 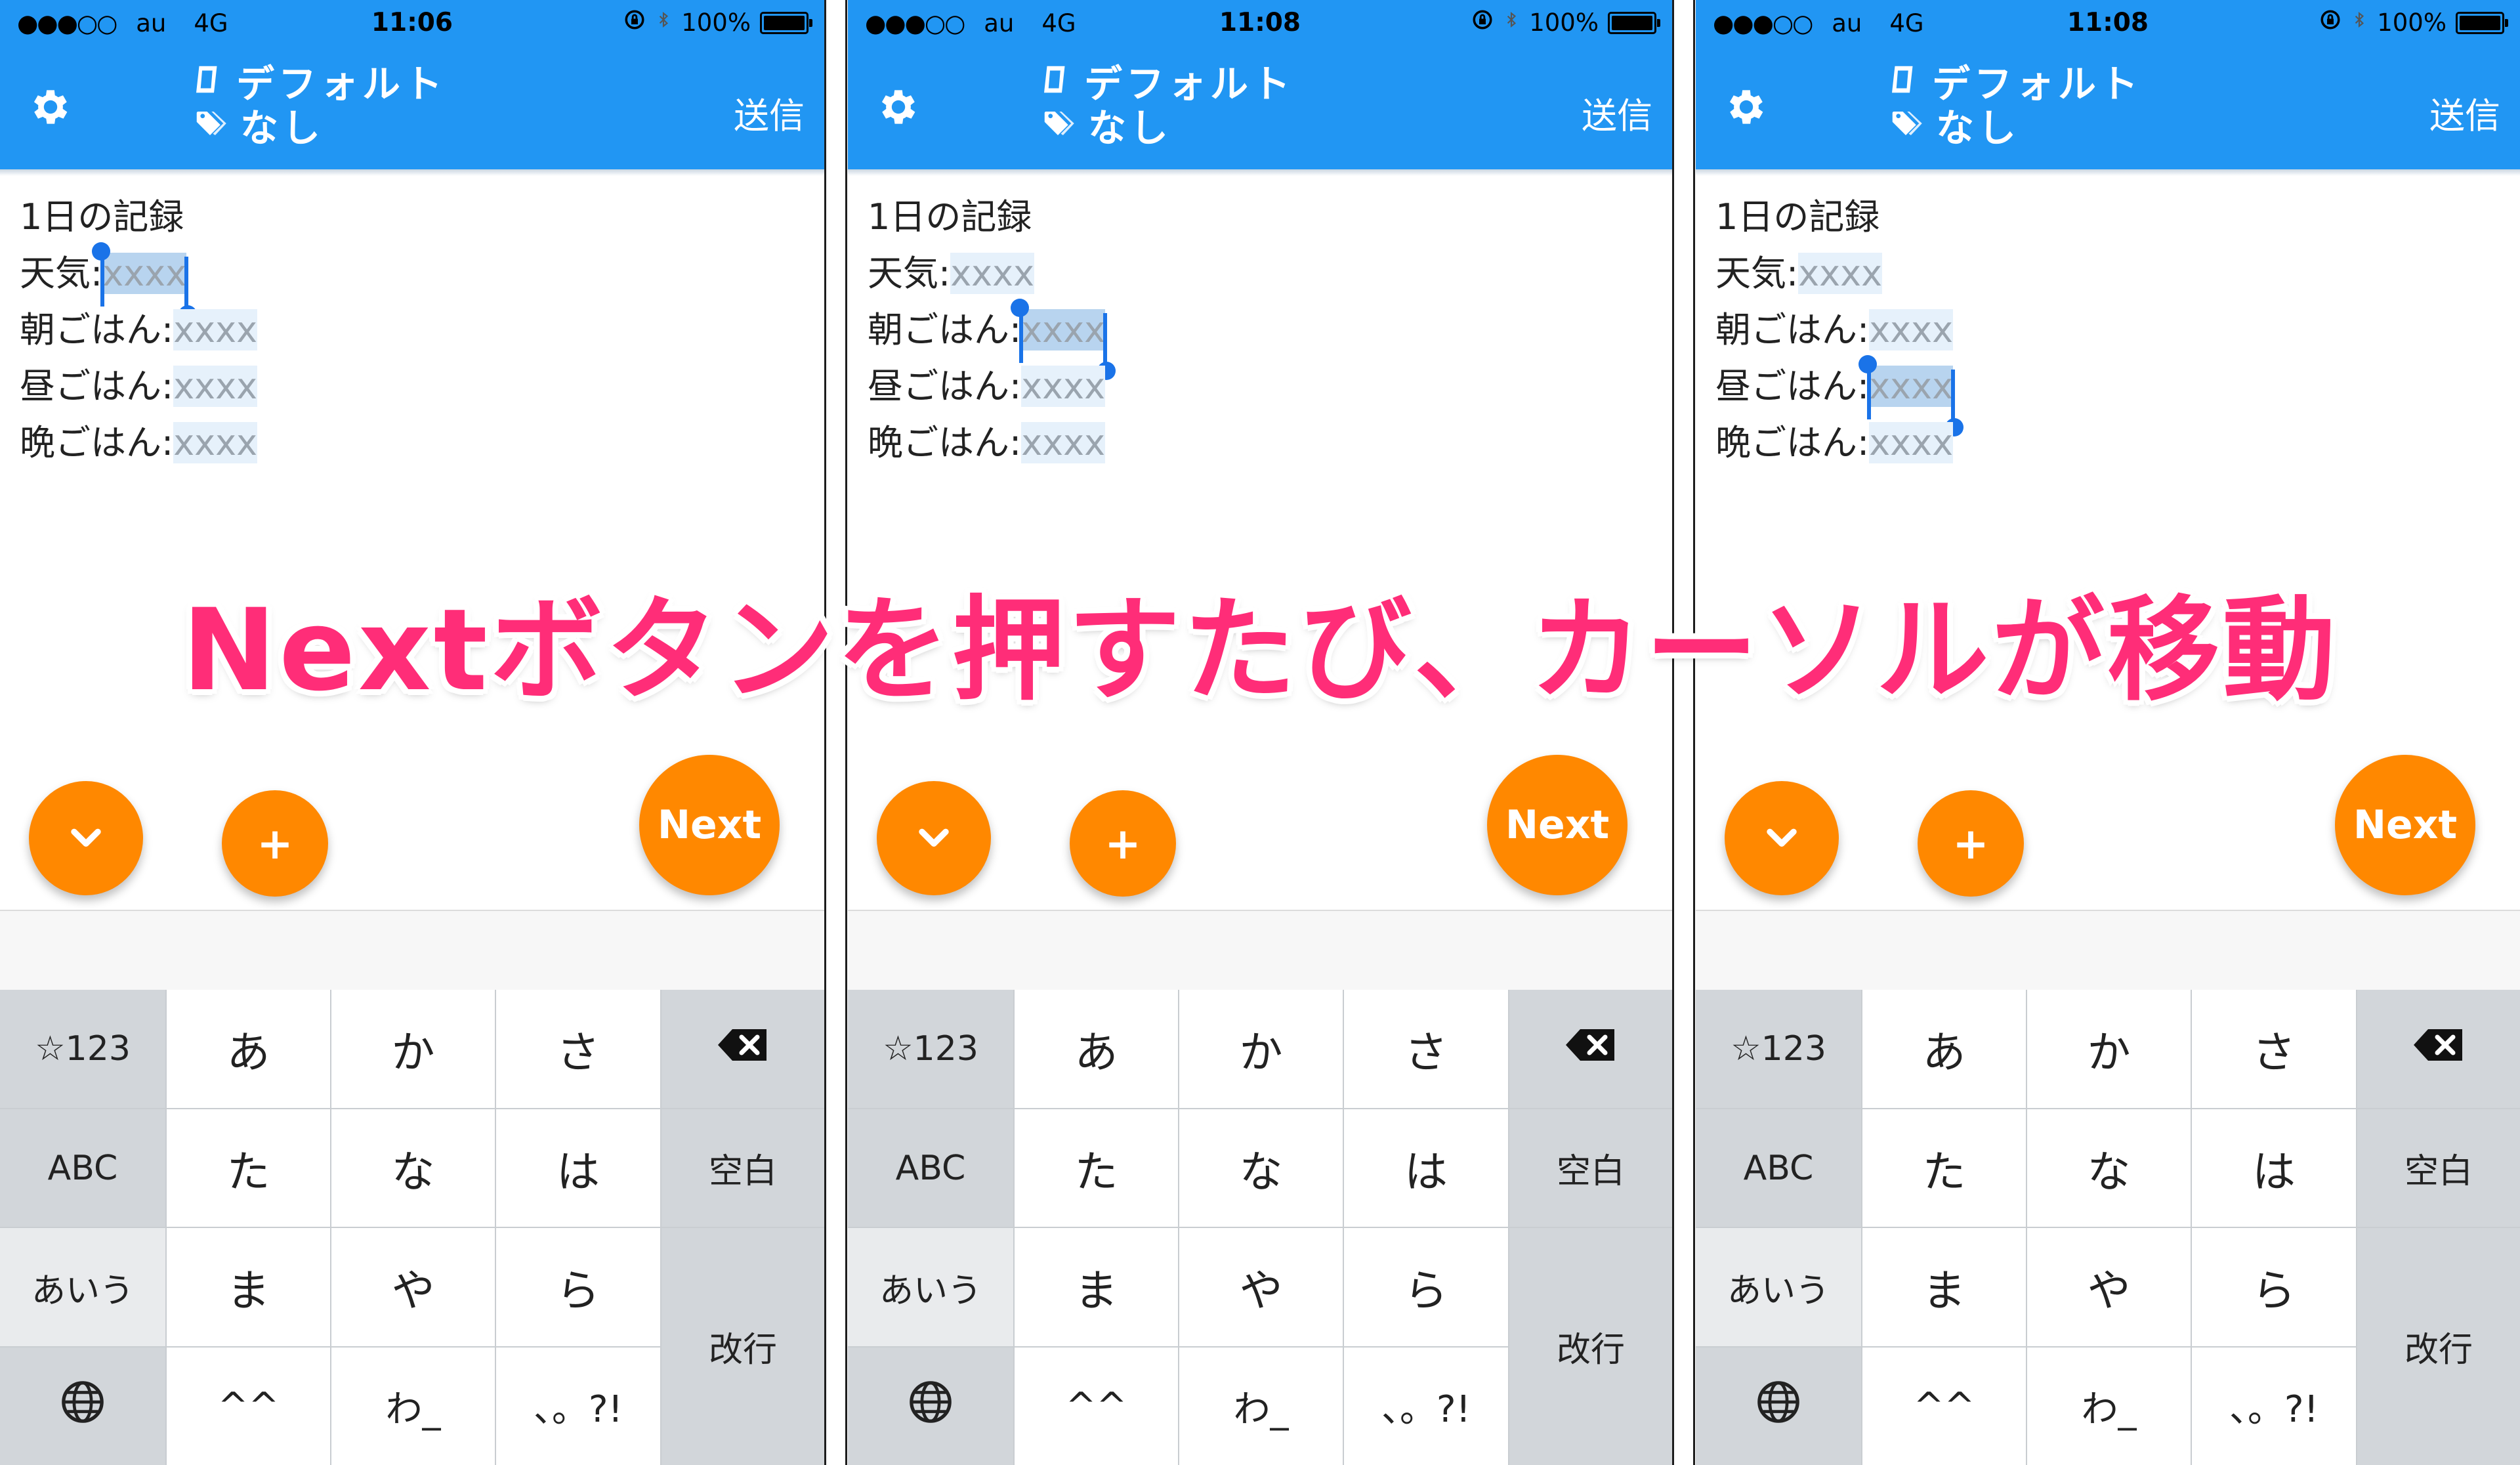 What do you see at coordinates (1792, 386) in the screenshot?
I see `field-label: 昼ごはん:` at bounding box center [1792, 386].